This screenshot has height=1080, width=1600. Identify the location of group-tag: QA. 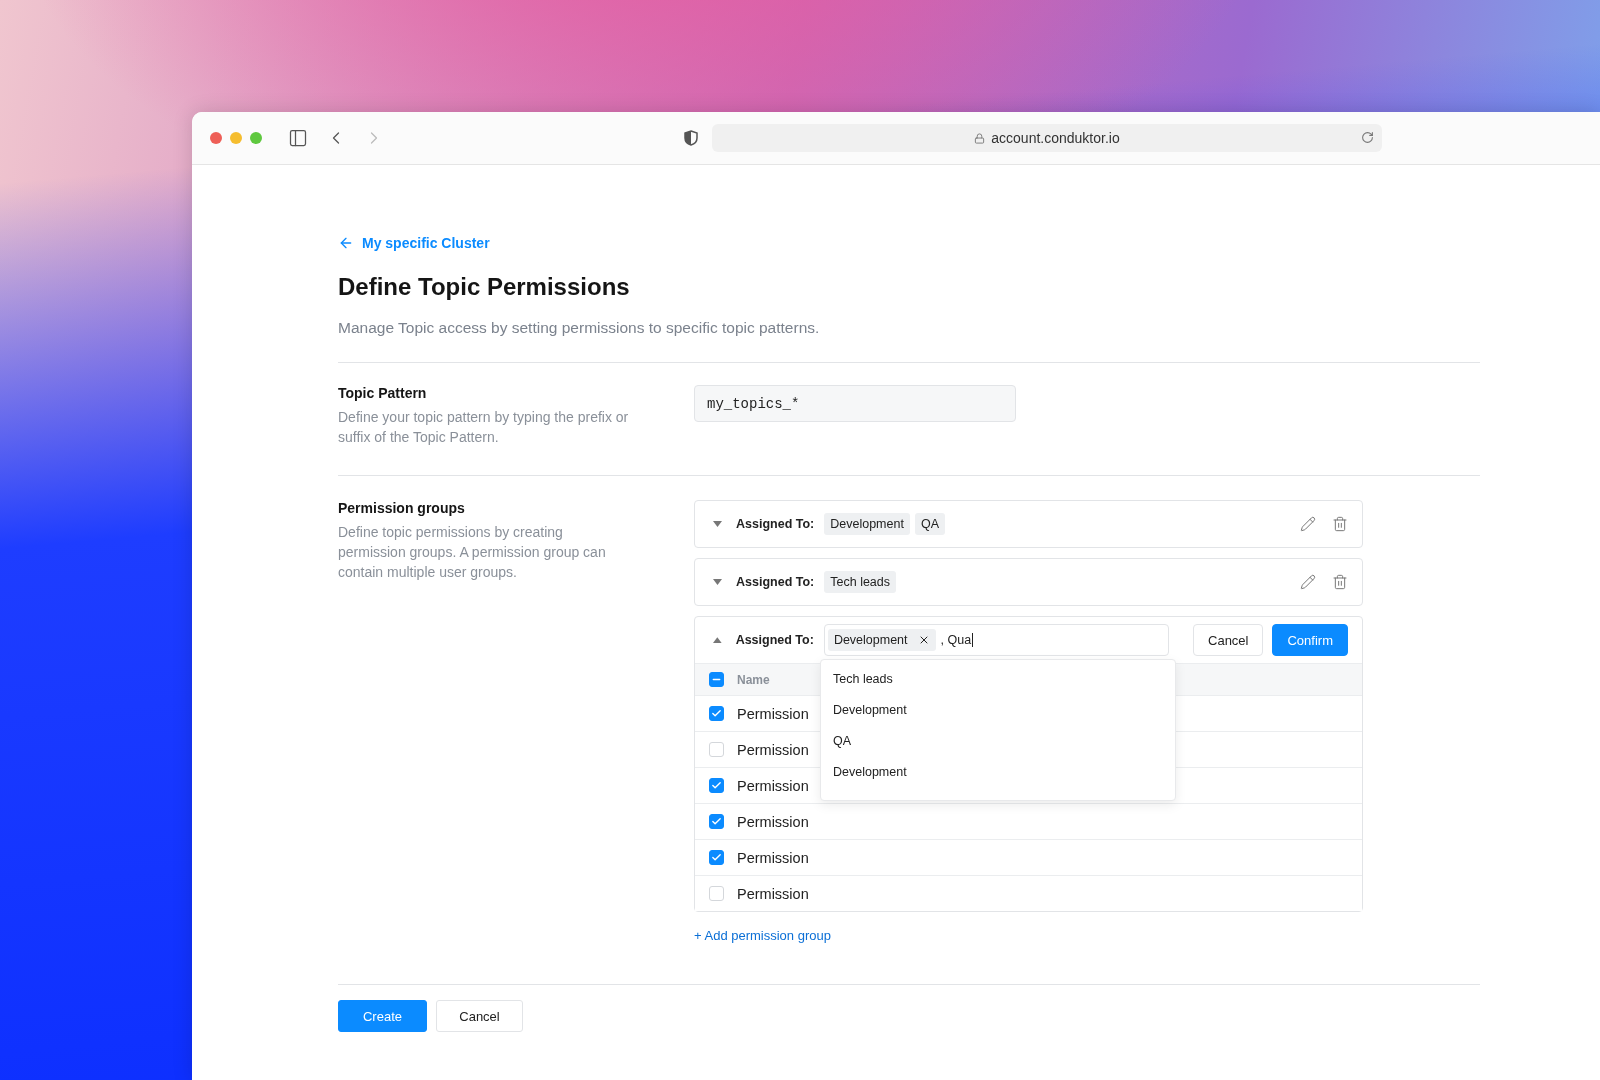
(929, 524).